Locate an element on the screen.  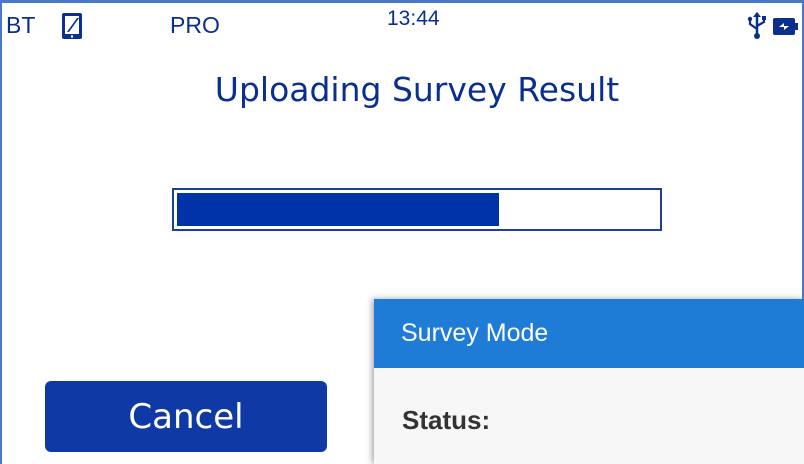
dialog-status-label: Status: is located at coordinates (446, 420).